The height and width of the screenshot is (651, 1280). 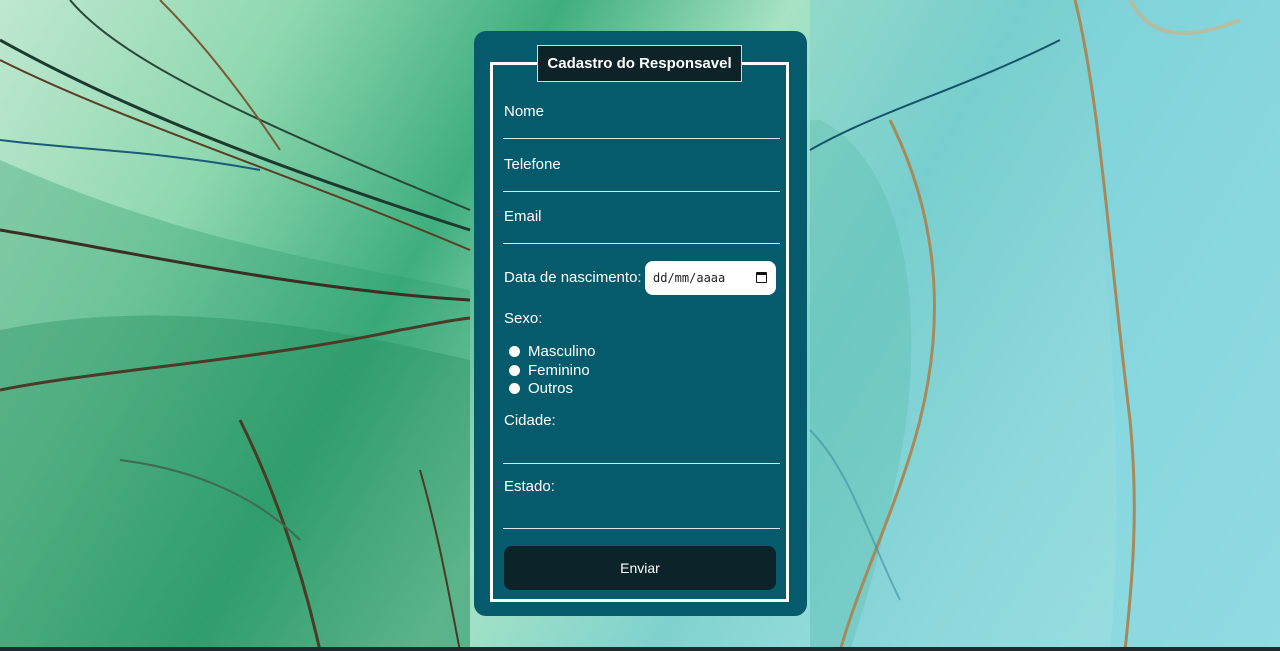 What do you see at coordinates (641, 191) in the screenshot?
I see `telefone-input` at bounding box center [641, 191].